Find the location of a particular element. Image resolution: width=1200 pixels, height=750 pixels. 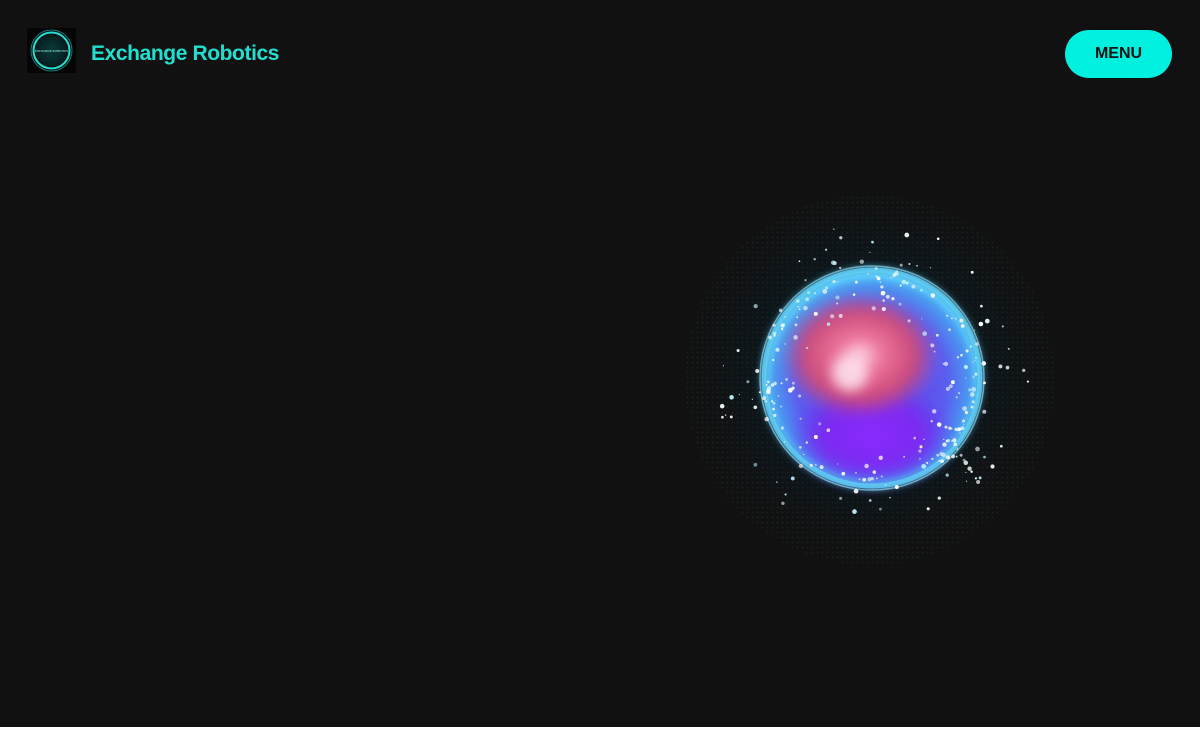

logo-emblem-icon: EXCHANGE ROBOTICS is located at coordinates (51, 50).